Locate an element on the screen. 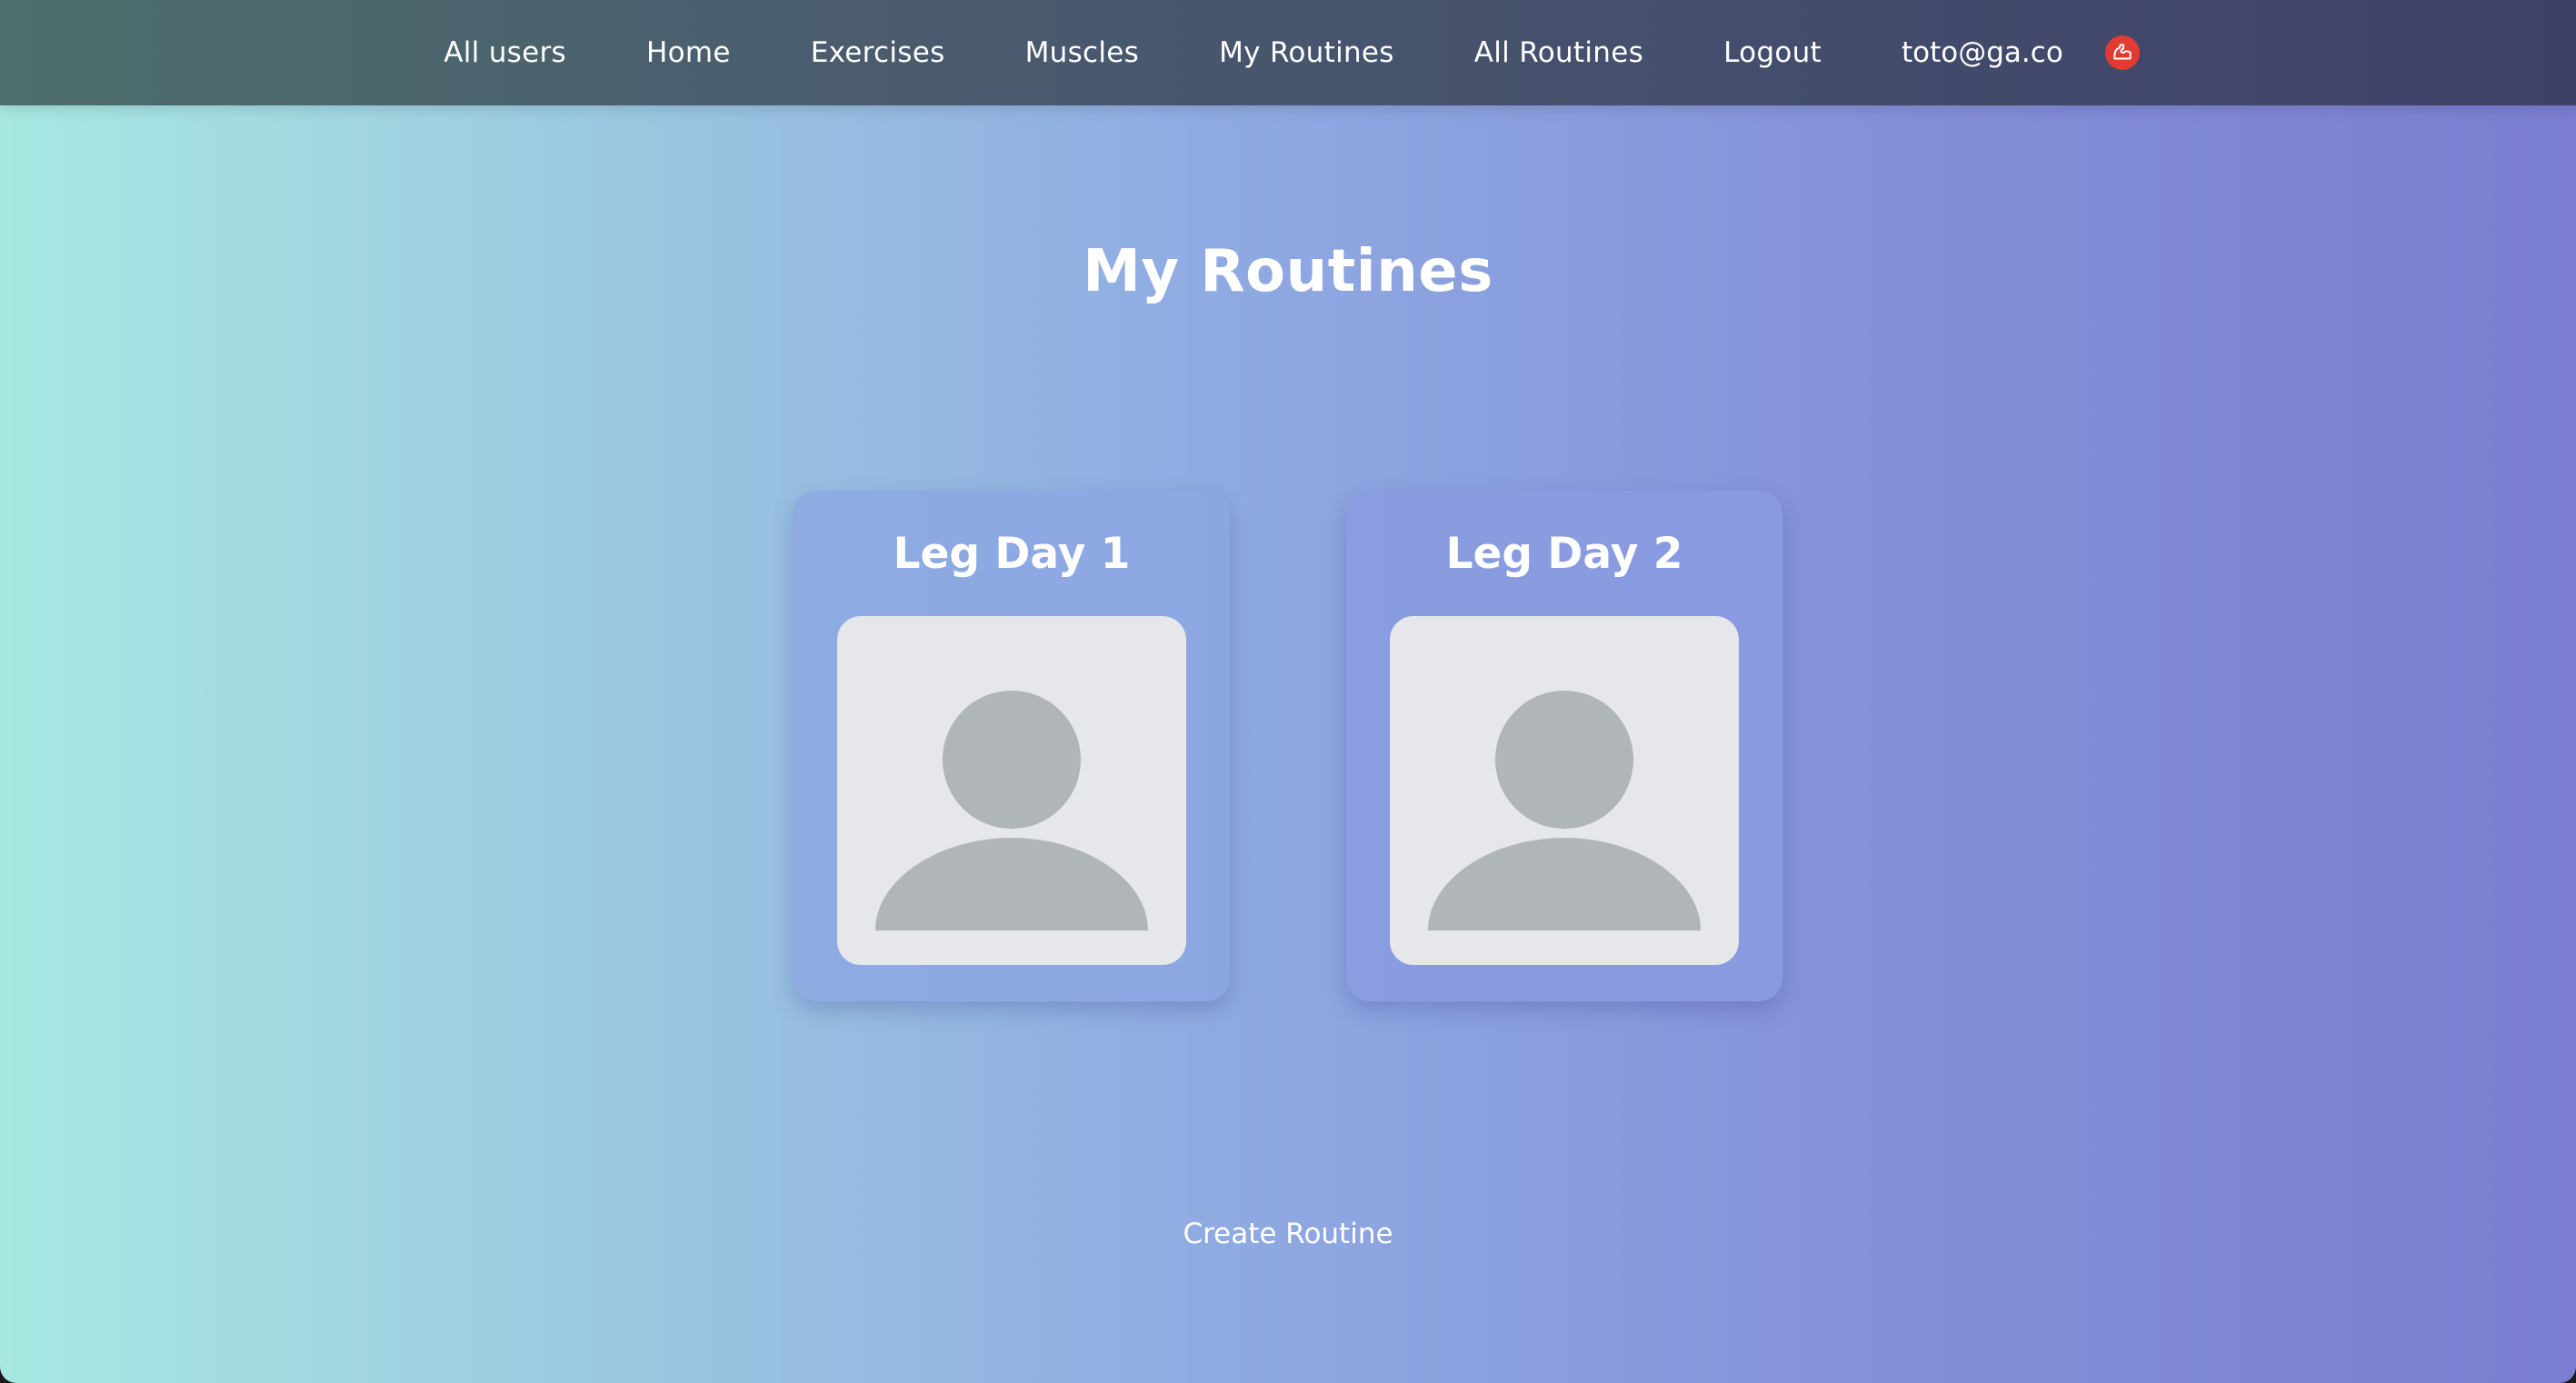 The width and height of the screenshot is (2576, 1383). create-routine-link: Create Routine is located at coordinates (1288, 1234).